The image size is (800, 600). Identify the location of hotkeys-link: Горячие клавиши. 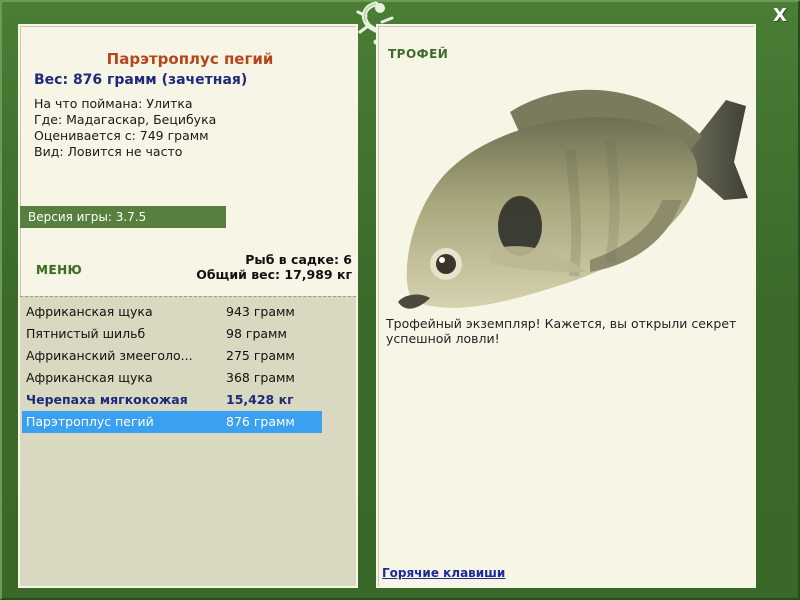
(443, 573).